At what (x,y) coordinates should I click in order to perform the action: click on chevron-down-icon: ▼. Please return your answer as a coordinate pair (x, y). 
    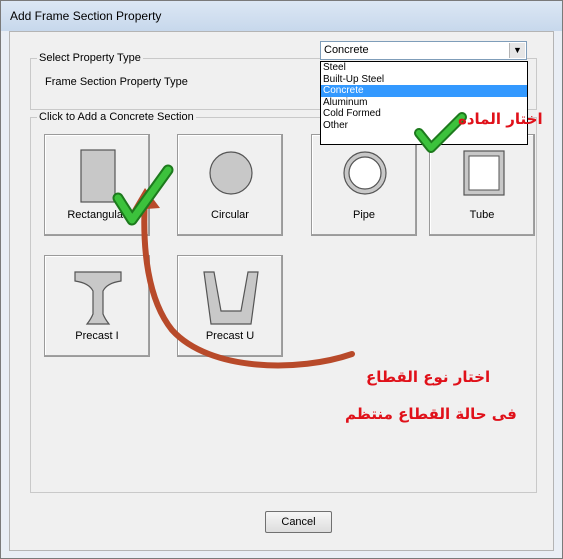
    Looking at the image, I should click on (517, 50).